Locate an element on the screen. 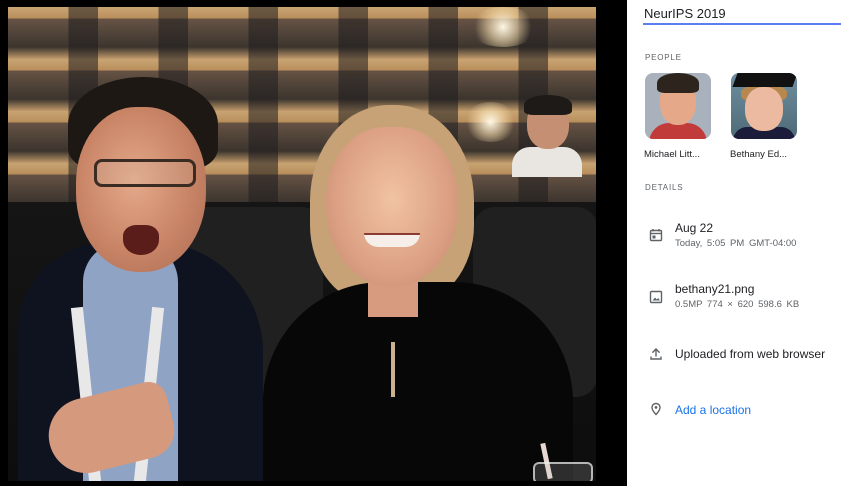 Image resolution: width=845 pixels, height=486 pixels. drinking-glass is located at coordinates (563, 471).